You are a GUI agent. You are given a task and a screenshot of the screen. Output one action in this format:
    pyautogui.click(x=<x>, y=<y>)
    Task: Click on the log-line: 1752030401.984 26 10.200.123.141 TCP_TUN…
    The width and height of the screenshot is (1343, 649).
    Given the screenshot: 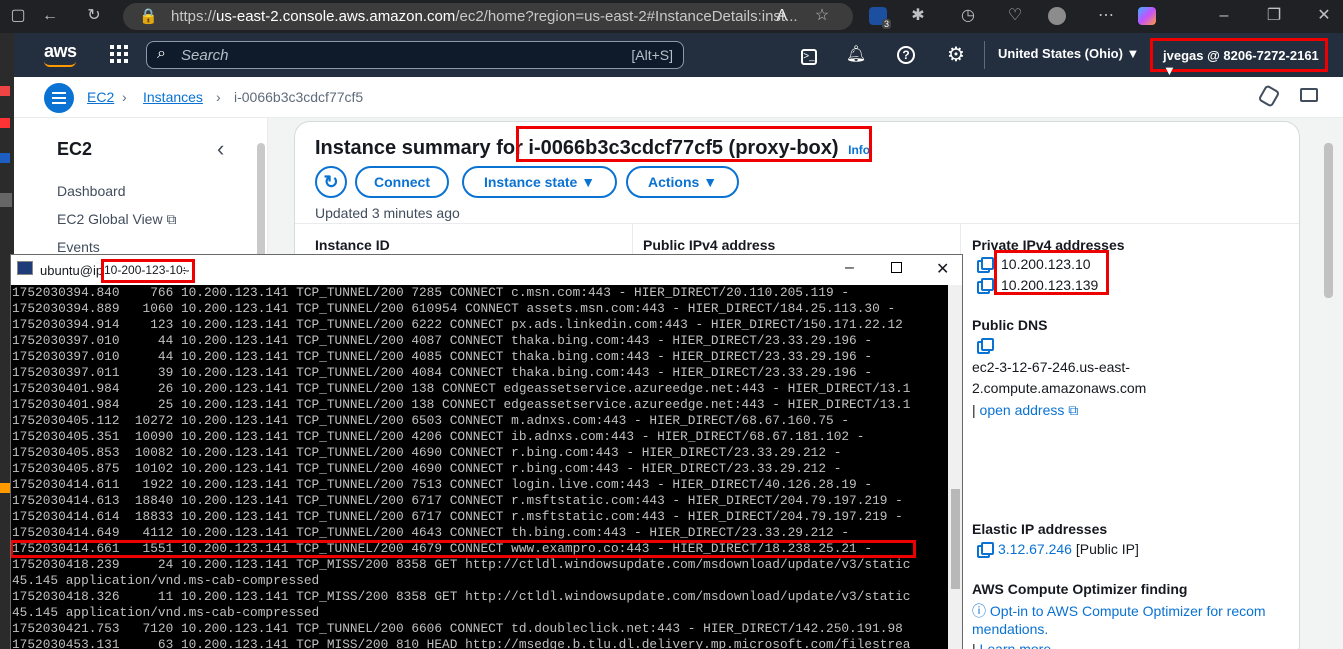 What is the action you would take?
    pyautogui.click(x=461, y=388)
    